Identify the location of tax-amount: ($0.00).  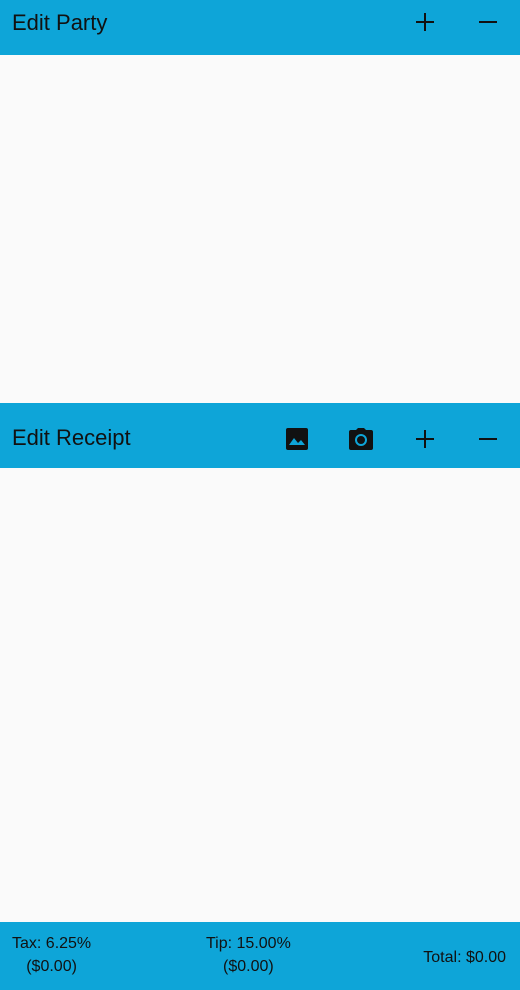
(51, 966).